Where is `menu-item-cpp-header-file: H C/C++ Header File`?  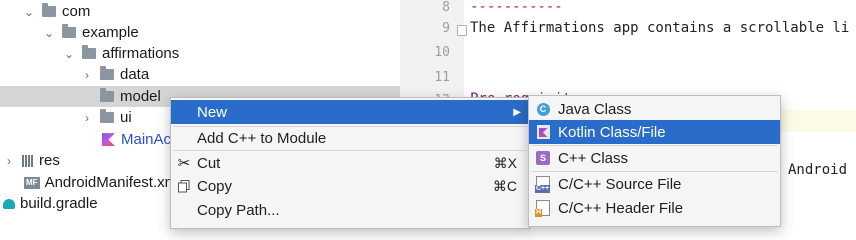 menu-item-cpp-header-file: H C/C++ Header File is located at coordinates (654, 208).